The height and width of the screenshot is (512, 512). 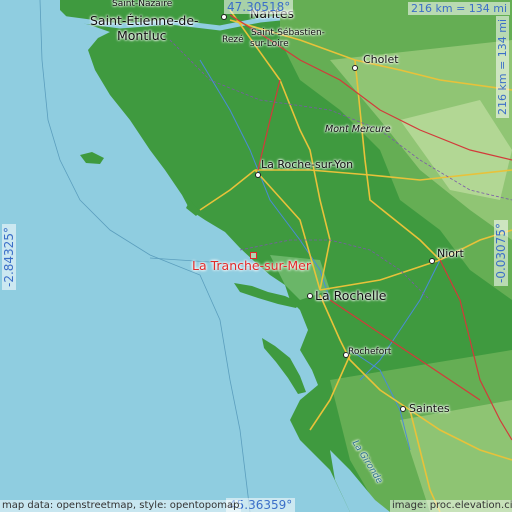 What do you see at coordinates (224, 17) in the screenshot?
I see `nantes-dot` at bounding box center [224, 17].